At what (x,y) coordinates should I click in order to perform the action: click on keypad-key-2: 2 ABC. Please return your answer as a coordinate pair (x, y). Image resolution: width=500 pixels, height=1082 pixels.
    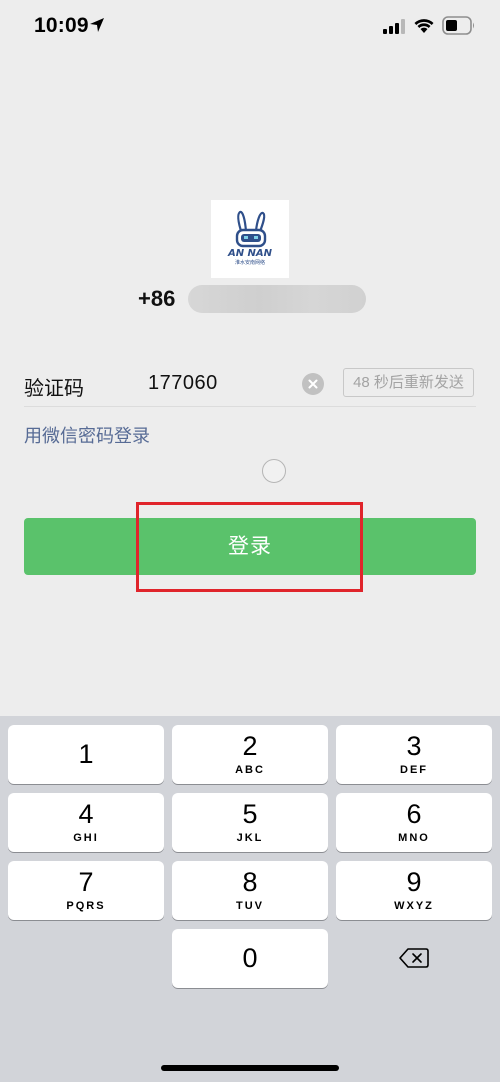
    Looking at the image, I should click on (250, 754).